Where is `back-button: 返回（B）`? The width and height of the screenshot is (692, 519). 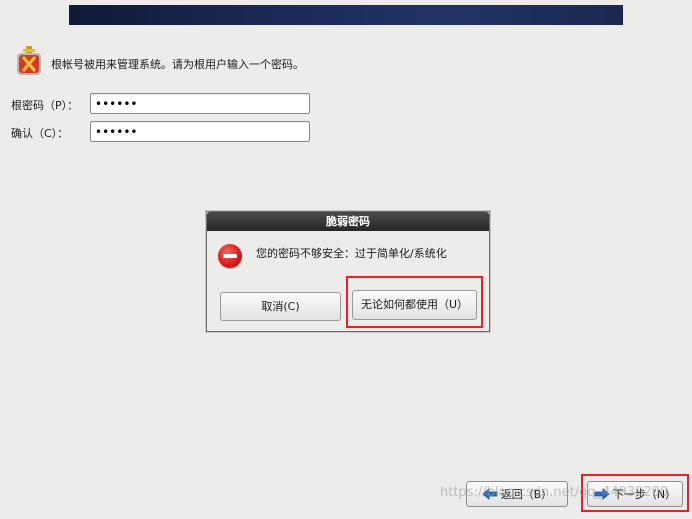 back-button: 返回（B） is located at coordinates (517, 494).